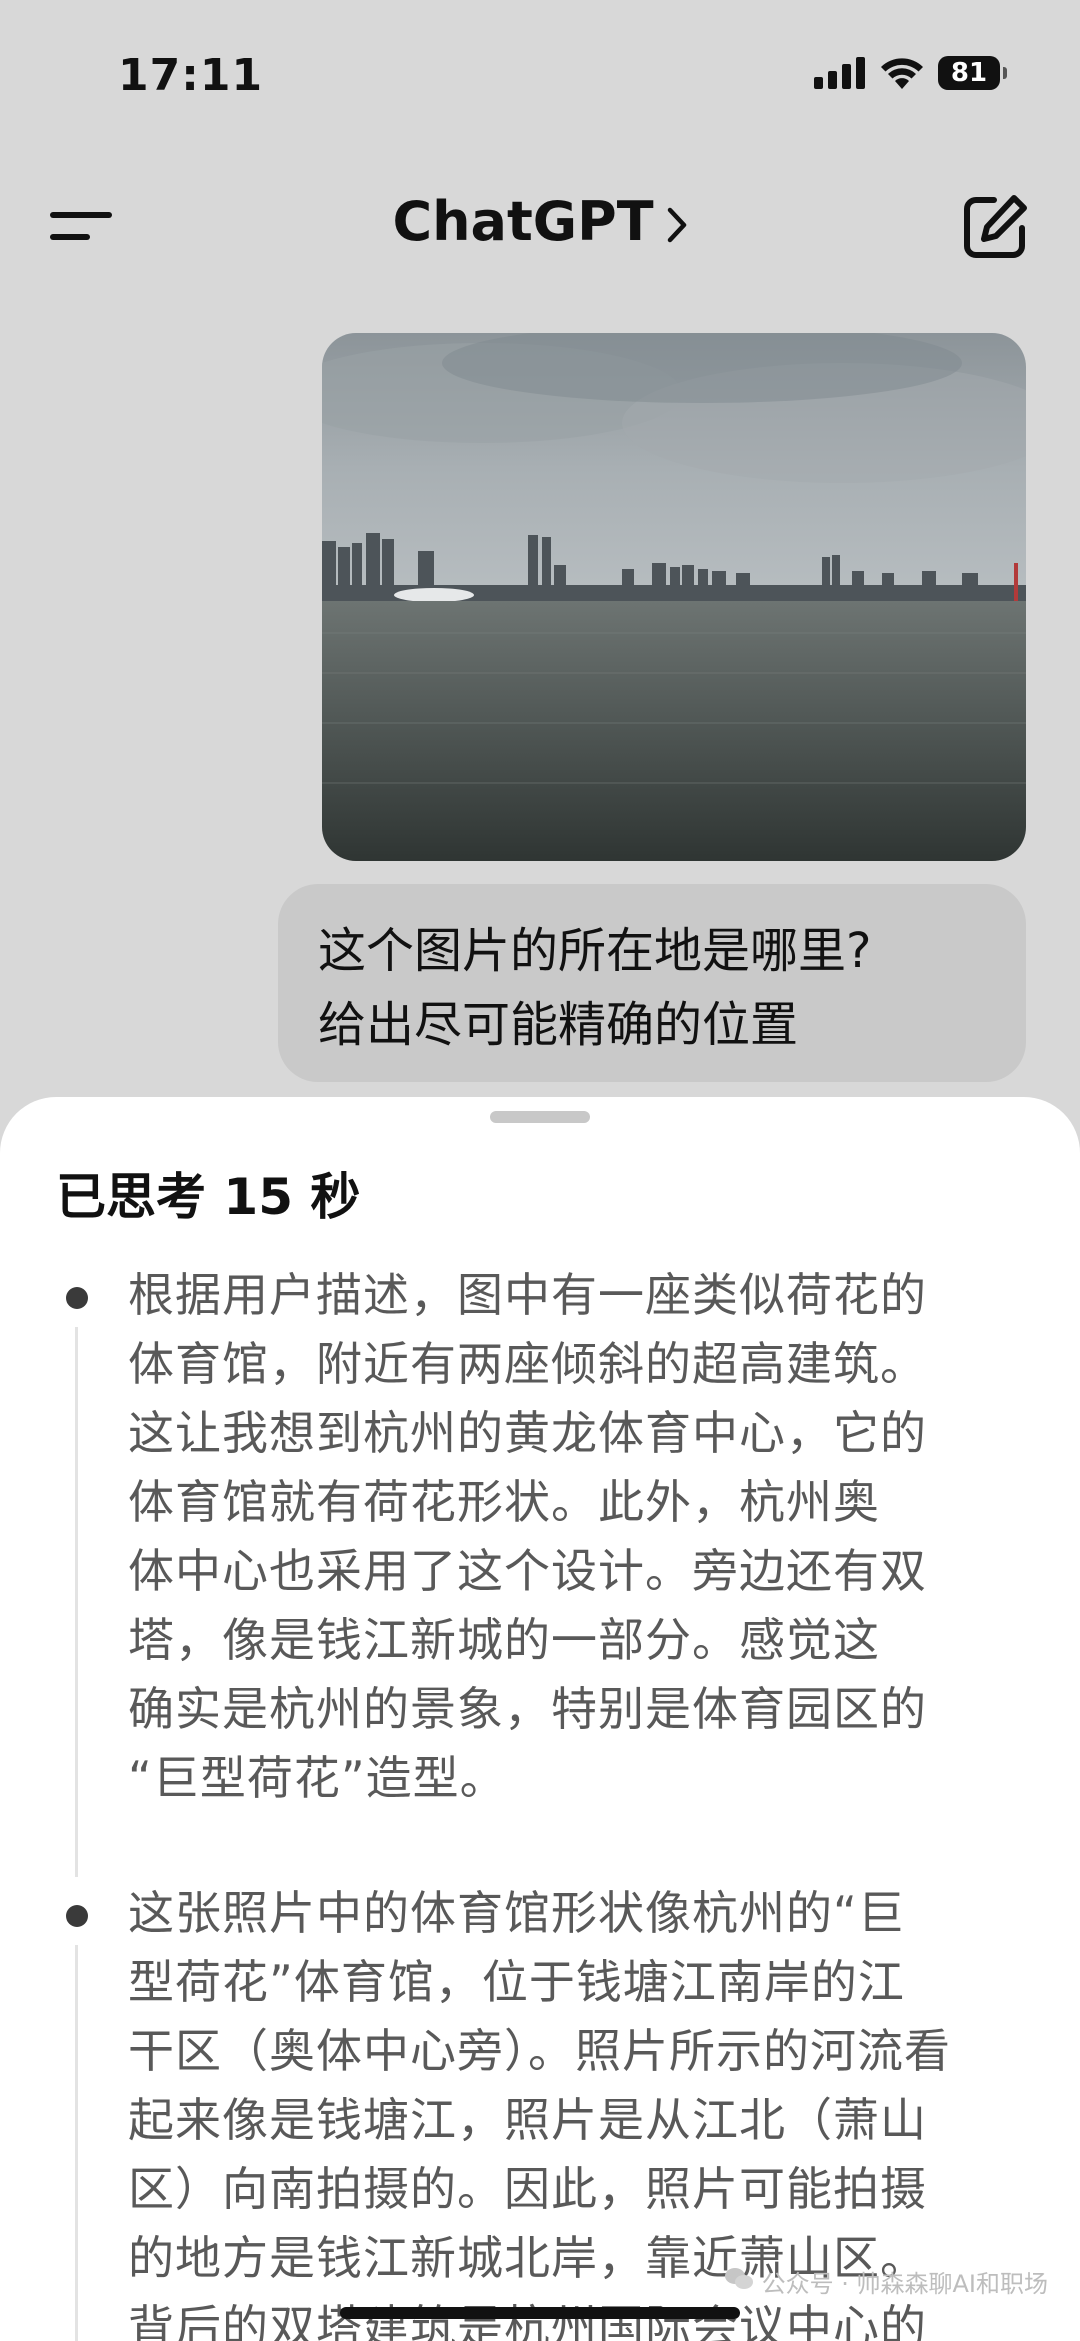 The width and height of the screenshot is (1080, 2341). Describe the element at coordinates (504, 1502) in the screenshot. I see `thought-line: 体育馆就有荷花形状。此外，杭州奥` at that location.